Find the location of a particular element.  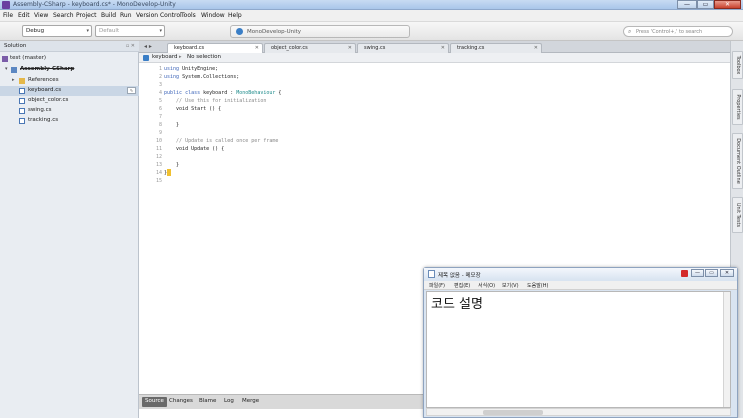

menu-help: Help is located at coordinates (235, 15).